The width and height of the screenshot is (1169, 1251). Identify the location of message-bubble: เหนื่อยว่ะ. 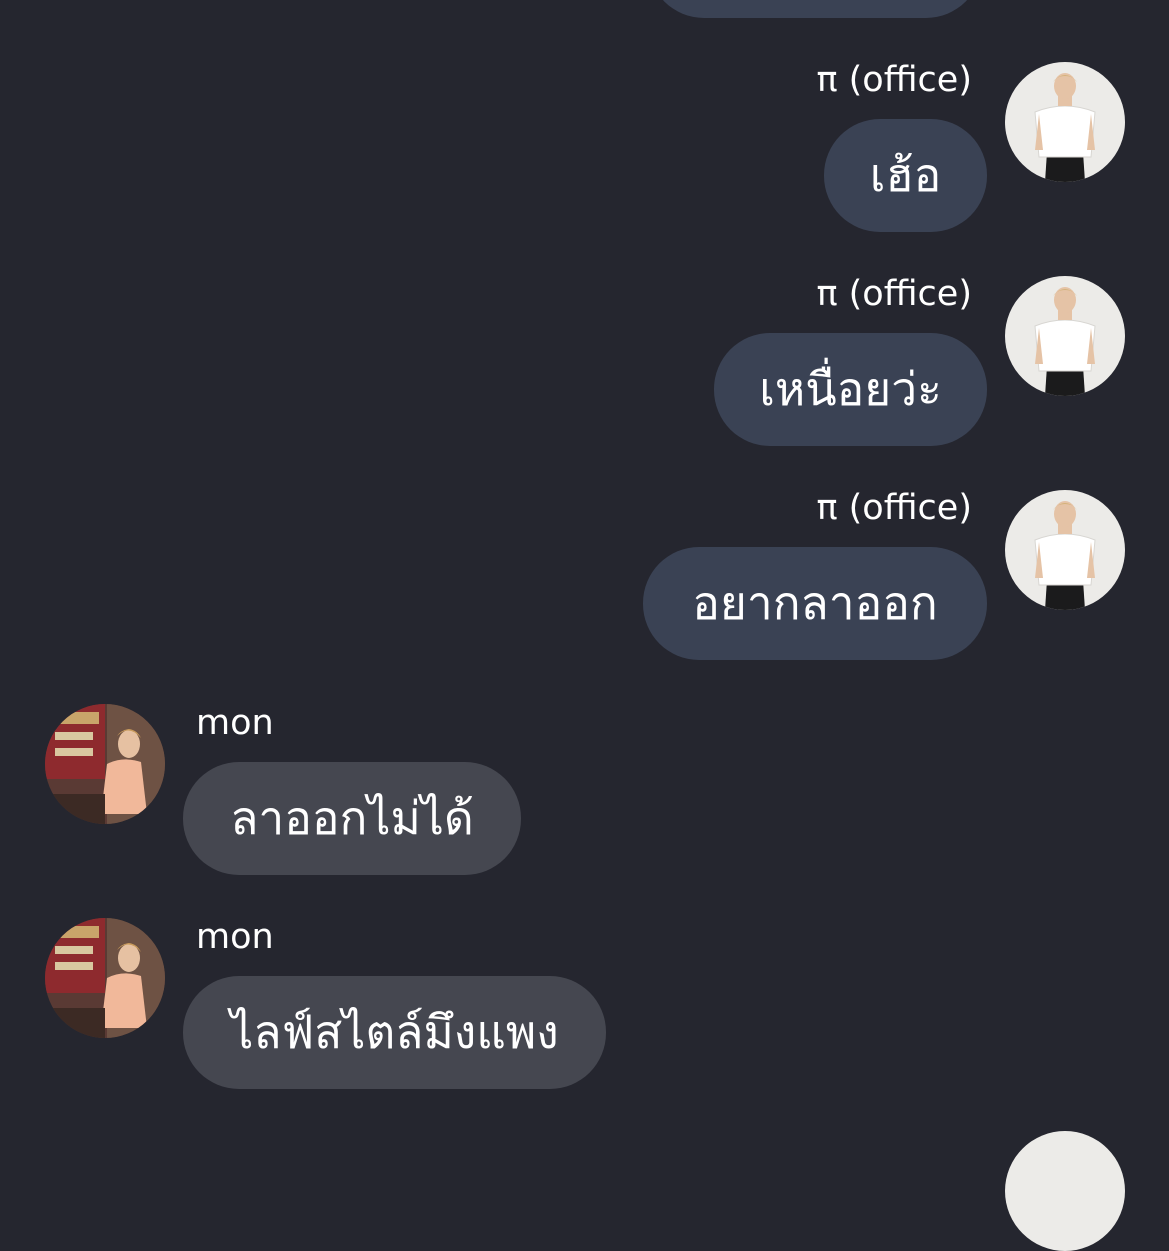
(850, 389).